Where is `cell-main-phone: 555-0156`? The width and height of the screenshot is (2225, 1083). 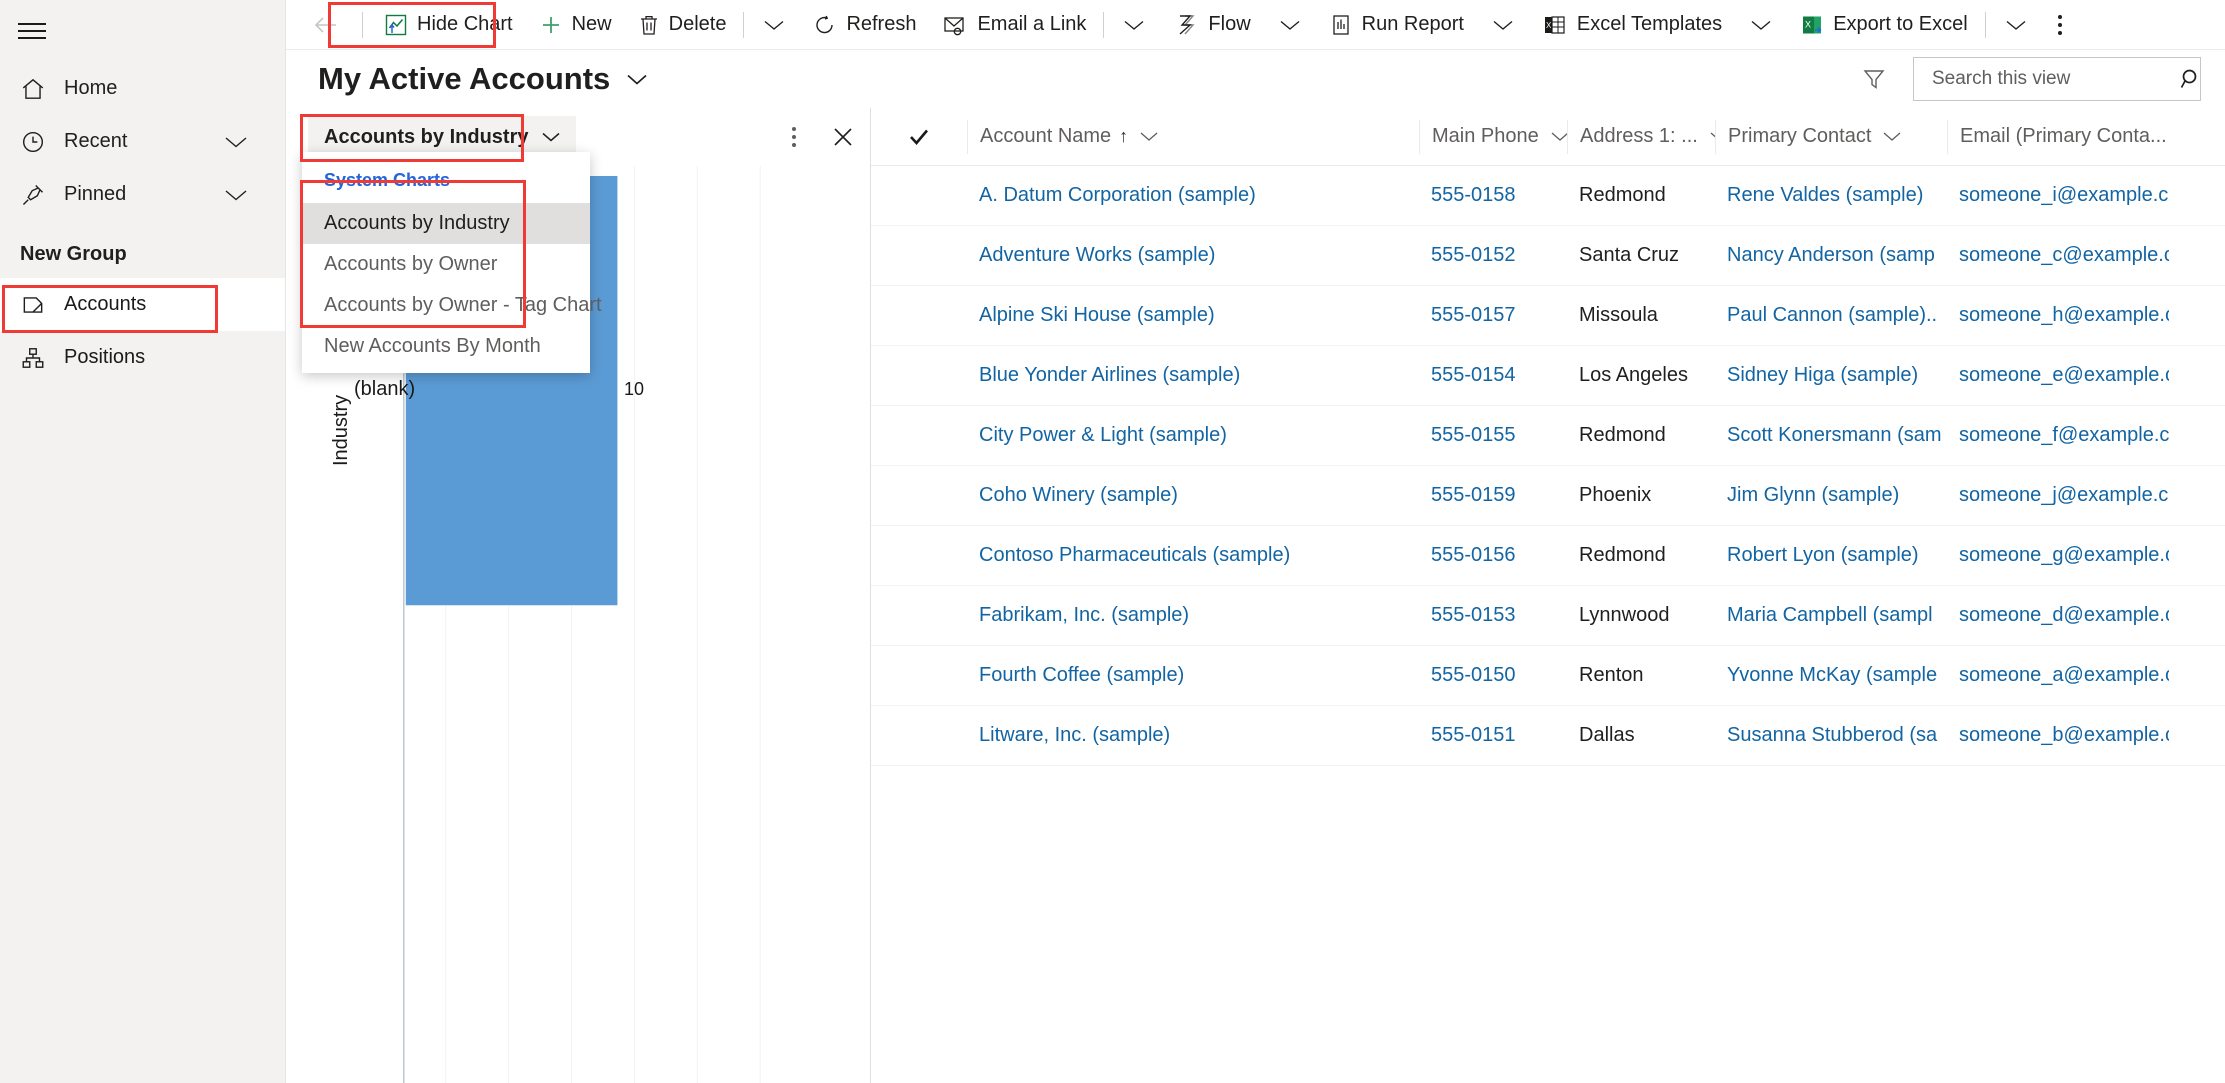
cell-main-phone: 555-0156 is located at coordinates (1493, 555).